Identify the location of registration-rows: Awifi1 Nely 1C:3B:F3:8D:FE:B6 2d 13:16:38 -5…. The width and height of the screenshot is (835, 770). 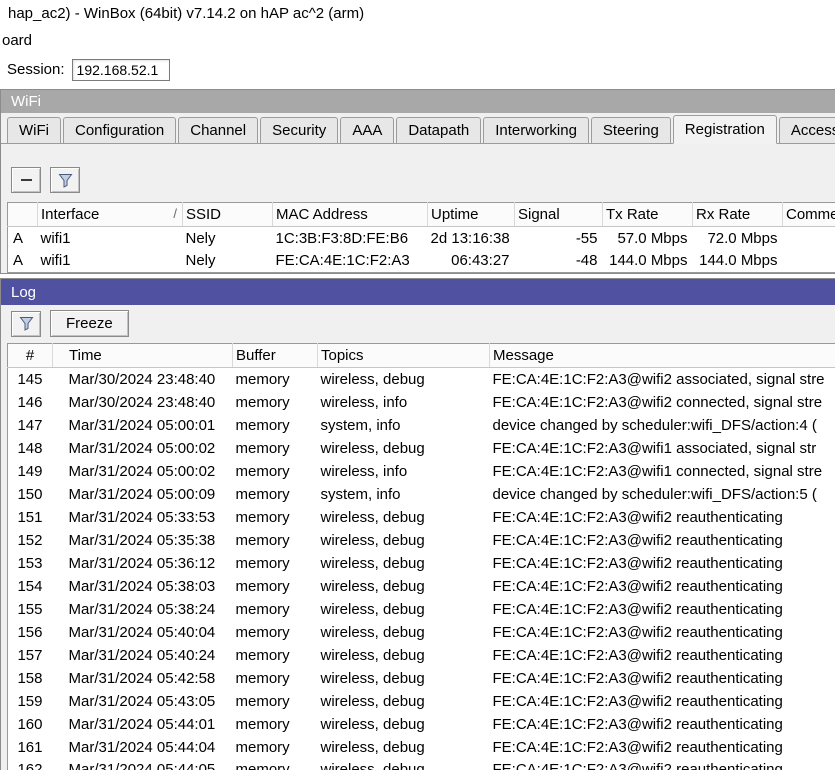
(421, 249).